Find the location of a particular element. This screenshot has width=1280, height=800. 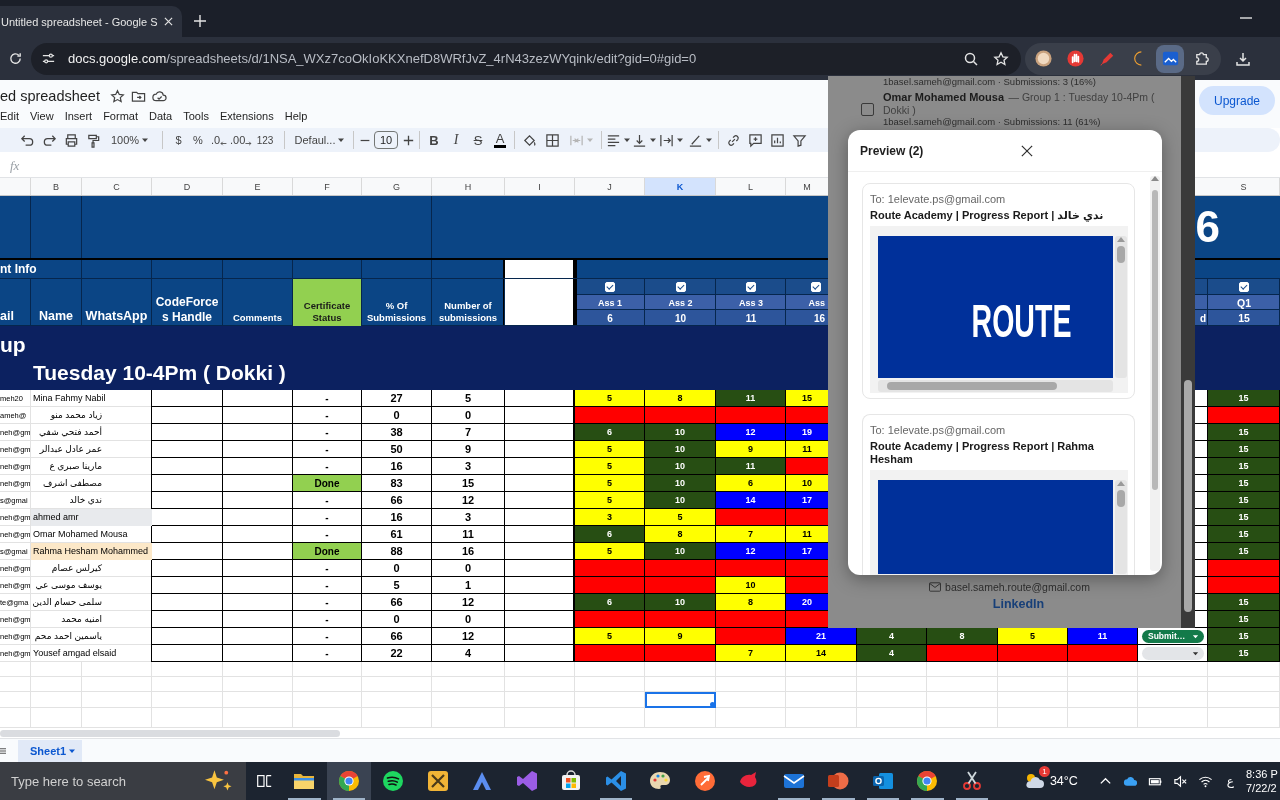

picture-icon is located at coordinates (1170, 58).